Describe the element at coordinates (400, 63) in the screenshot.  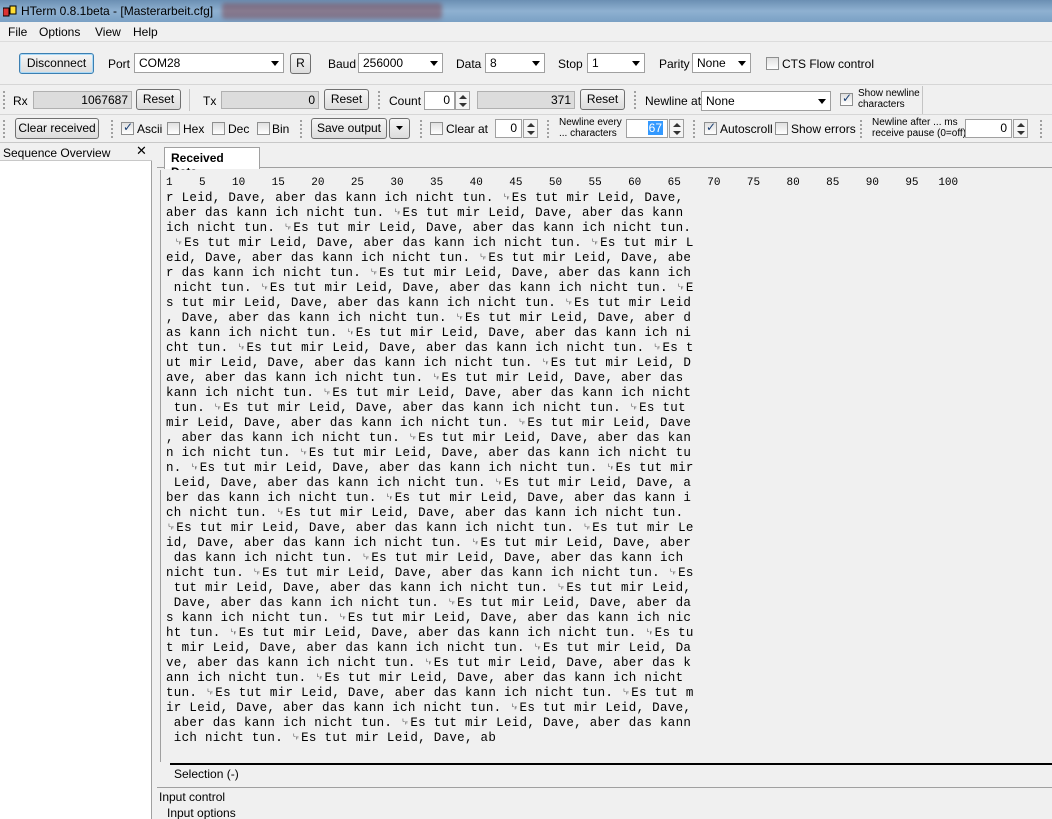
I see `baud-select: 256000` at that location.